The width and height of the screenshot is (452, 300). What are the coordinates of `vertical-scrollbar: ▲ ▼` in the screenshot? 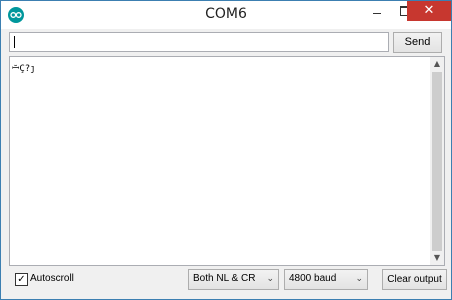 It's located at (437, 161).